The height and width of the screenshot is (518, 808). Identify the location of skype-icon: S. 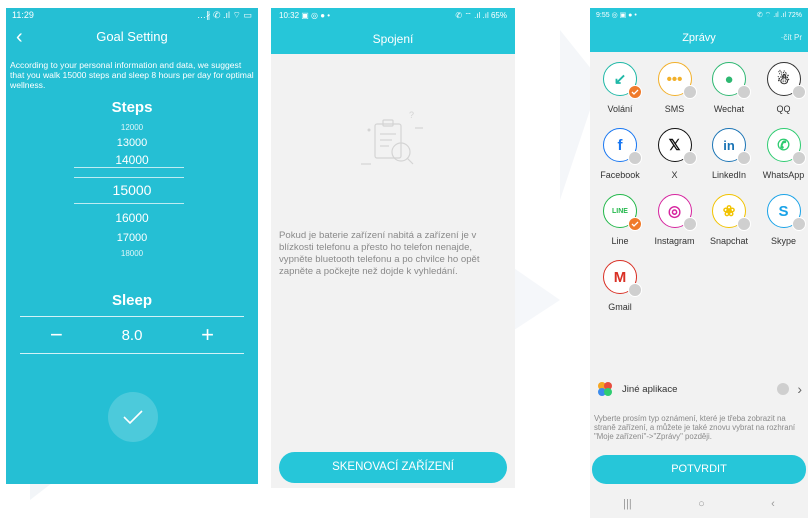
(786, 212).